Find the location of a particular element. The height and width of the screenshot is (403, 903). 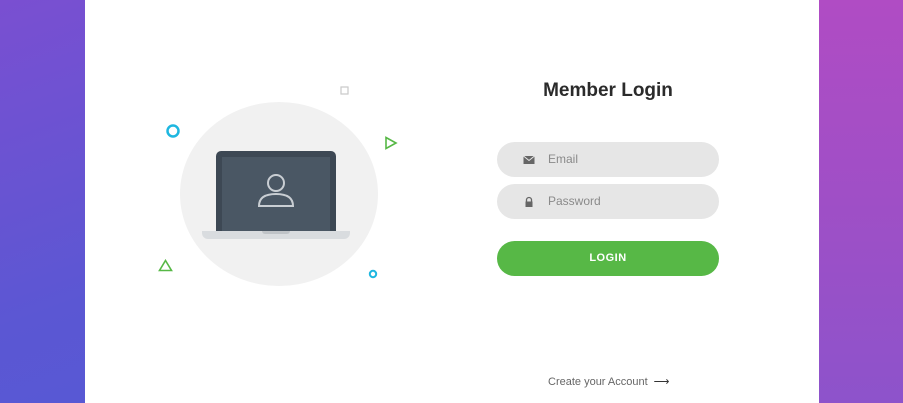

triangle-up-icon is located at coordinates (165, 265).